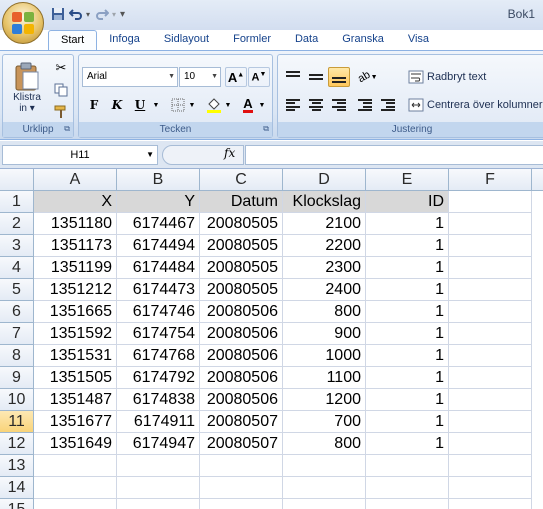 Image resolution: width=543 pixels, height=509 pixels. I want to click on cell-f8, so click(490, 356).